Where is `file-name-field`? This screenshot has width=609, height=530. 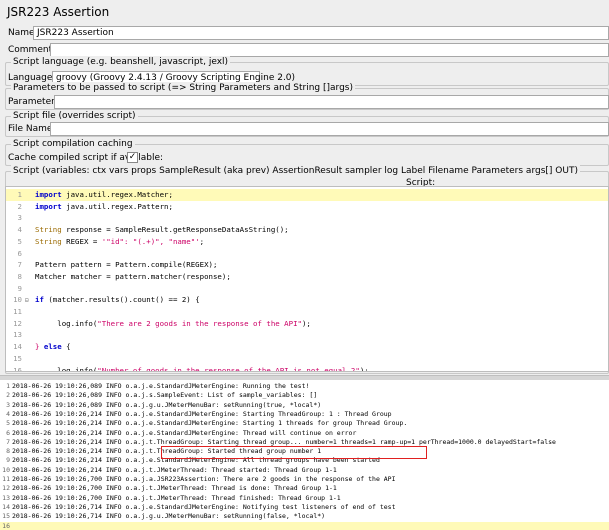
file-name-field is located at coordinates (329, 129).